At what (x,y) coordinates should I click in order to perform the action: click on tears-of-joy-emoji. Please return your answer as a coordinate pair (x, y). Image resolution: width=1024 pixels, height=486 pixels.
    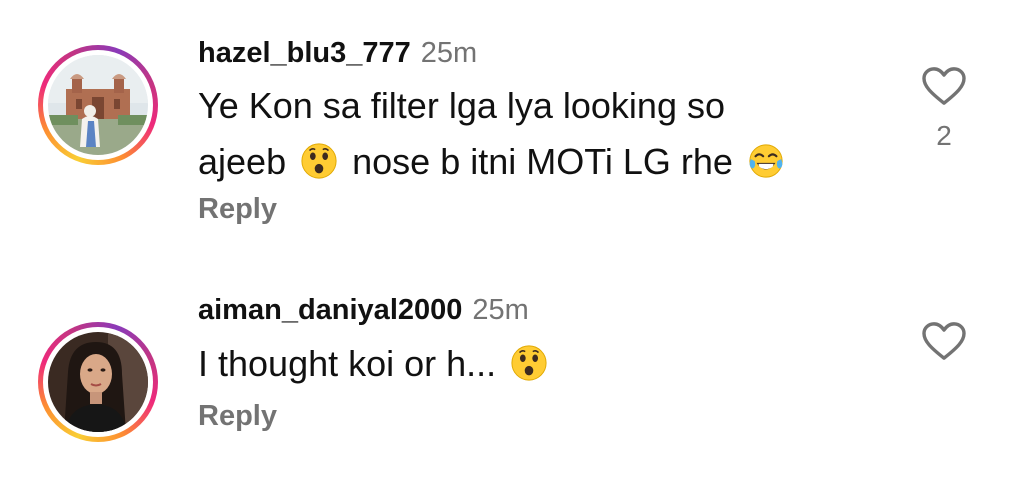
    Looking at the image, I should click on (766, 161).